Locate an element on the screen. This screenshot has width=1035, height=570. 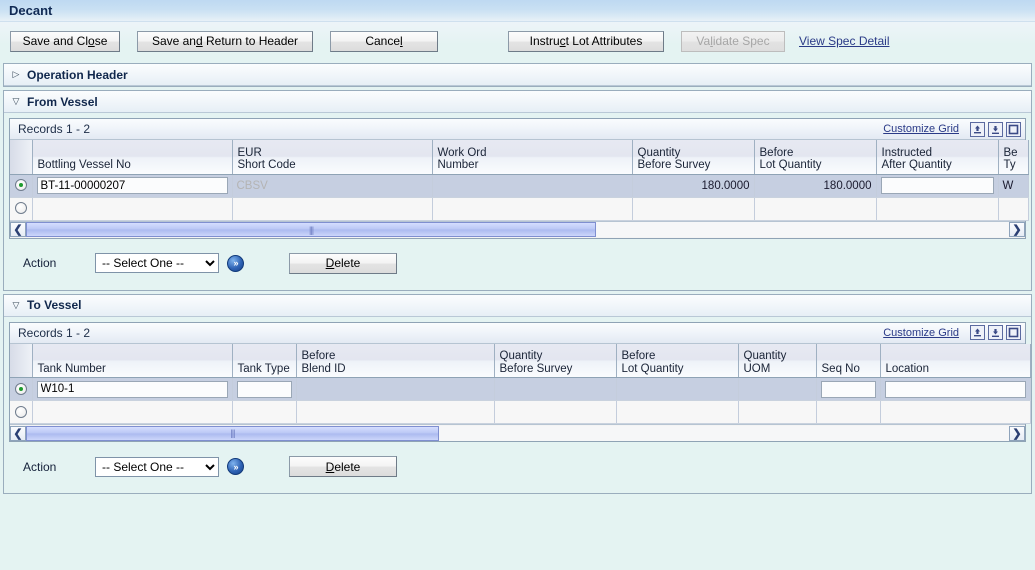
from-vessel-action-label: Action is located at coordinates (40, 263).